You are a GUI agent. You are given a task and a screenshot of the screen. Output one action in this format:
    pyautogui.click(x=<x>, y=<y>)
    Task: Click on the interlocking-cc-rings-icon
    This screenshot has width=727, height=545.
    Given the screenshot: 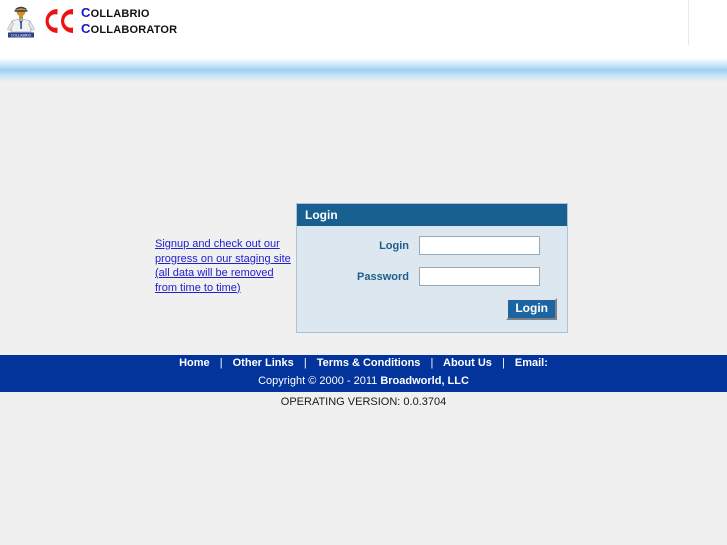 What is the action you would take?
    pyautogui.click(x=59, y=21)
    